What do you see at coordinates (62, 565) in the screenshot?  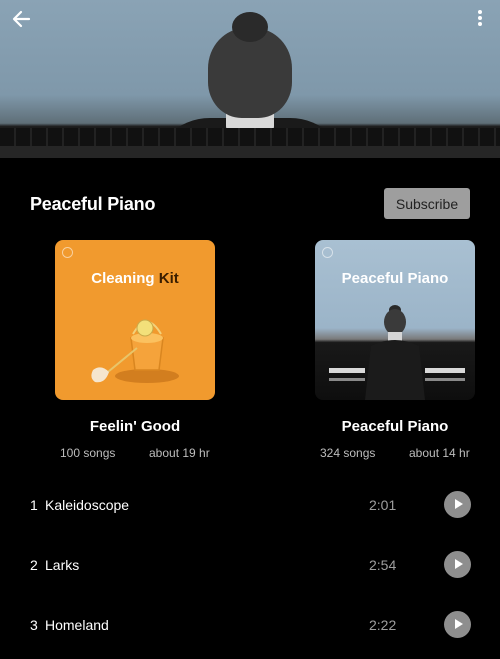 I see `track-title: Larks` at bounding box center [62, 565].